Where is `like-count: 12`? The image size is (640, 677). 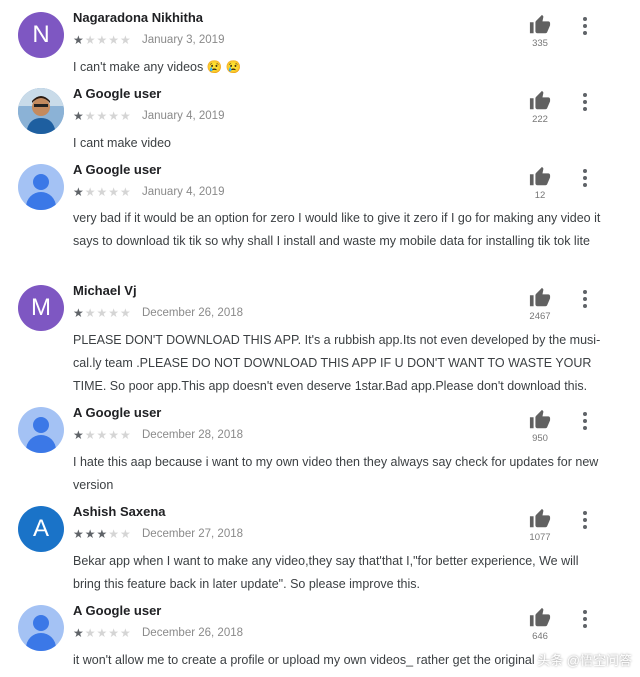 like-count: 12 is located at coordinates (540, 195).